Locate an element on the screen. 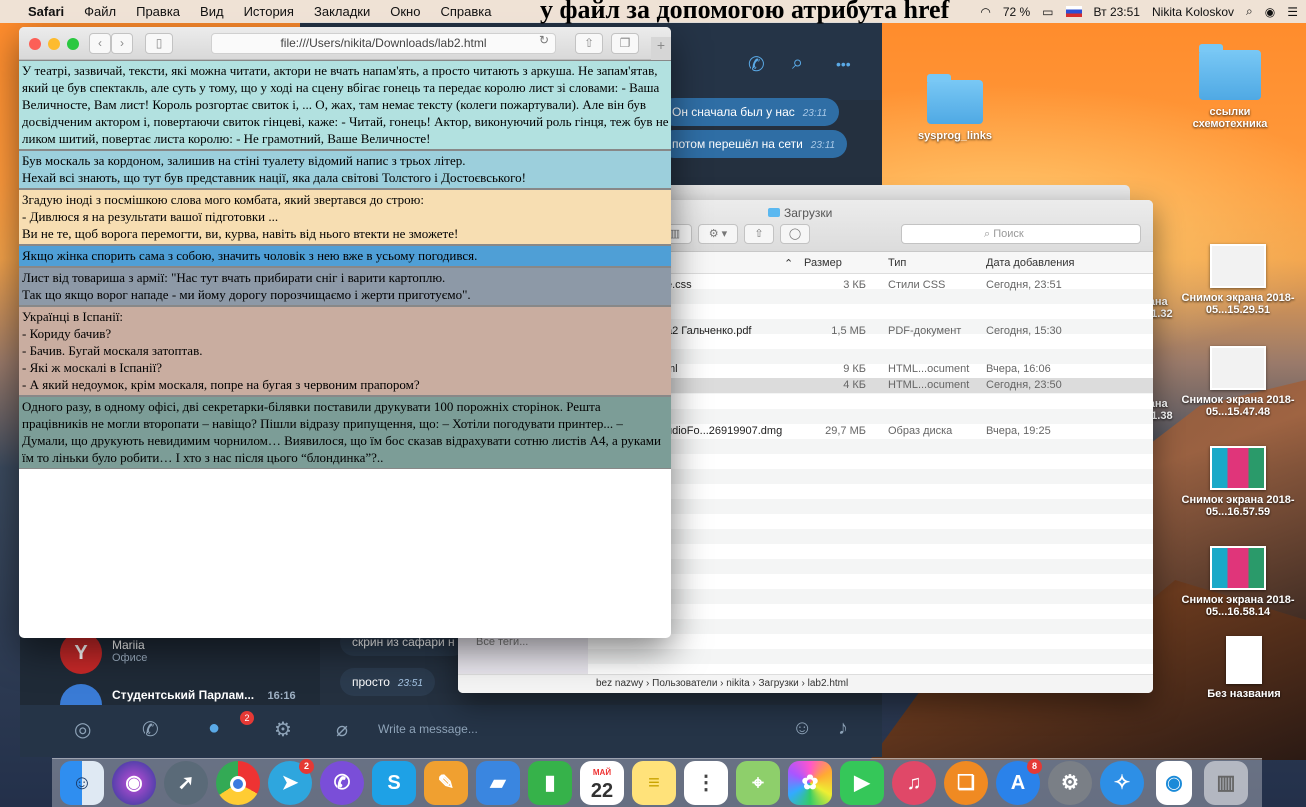 This screenshot has width=1306, height=807. chat-item-mariia: Mariia Офисе is located at coordinates (129, 651).